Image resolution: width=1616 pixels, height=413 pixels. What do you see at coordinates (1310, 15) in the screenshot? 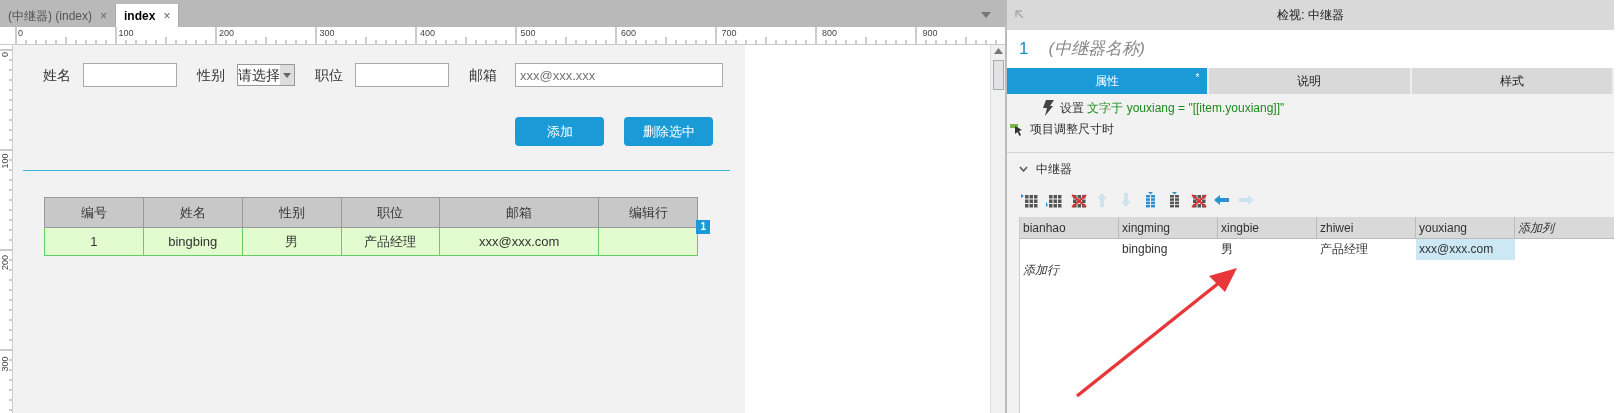
I see `panel-title: 检视: 中继器` at bounding box center [1310, 15].